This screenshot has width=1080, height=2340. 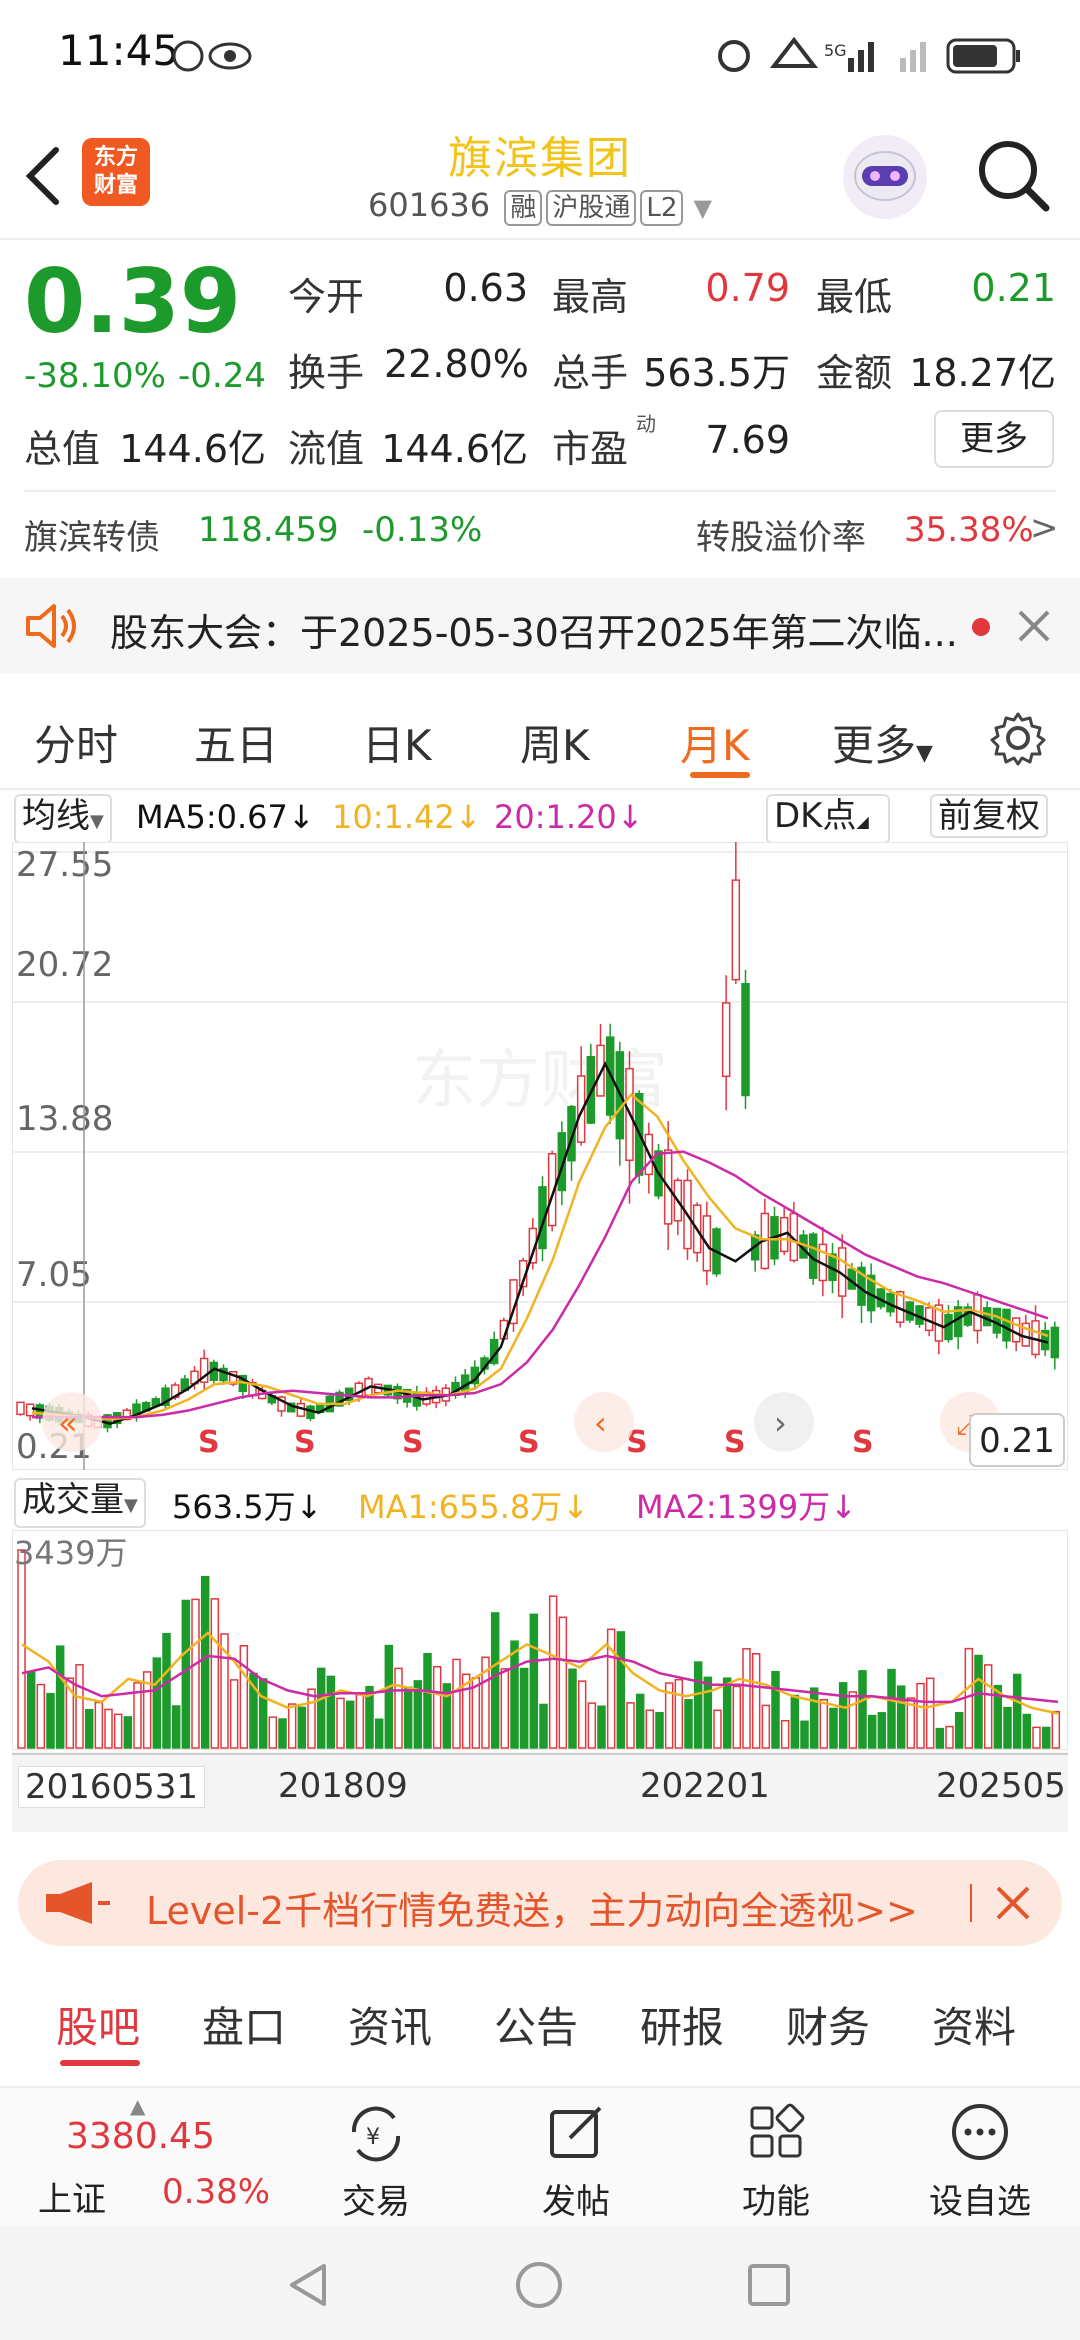 What do you see at coordinates (244, 2024) in the screenshot?
I see `tab-orderbook: 盘口` at bounding box center [244, 2024].